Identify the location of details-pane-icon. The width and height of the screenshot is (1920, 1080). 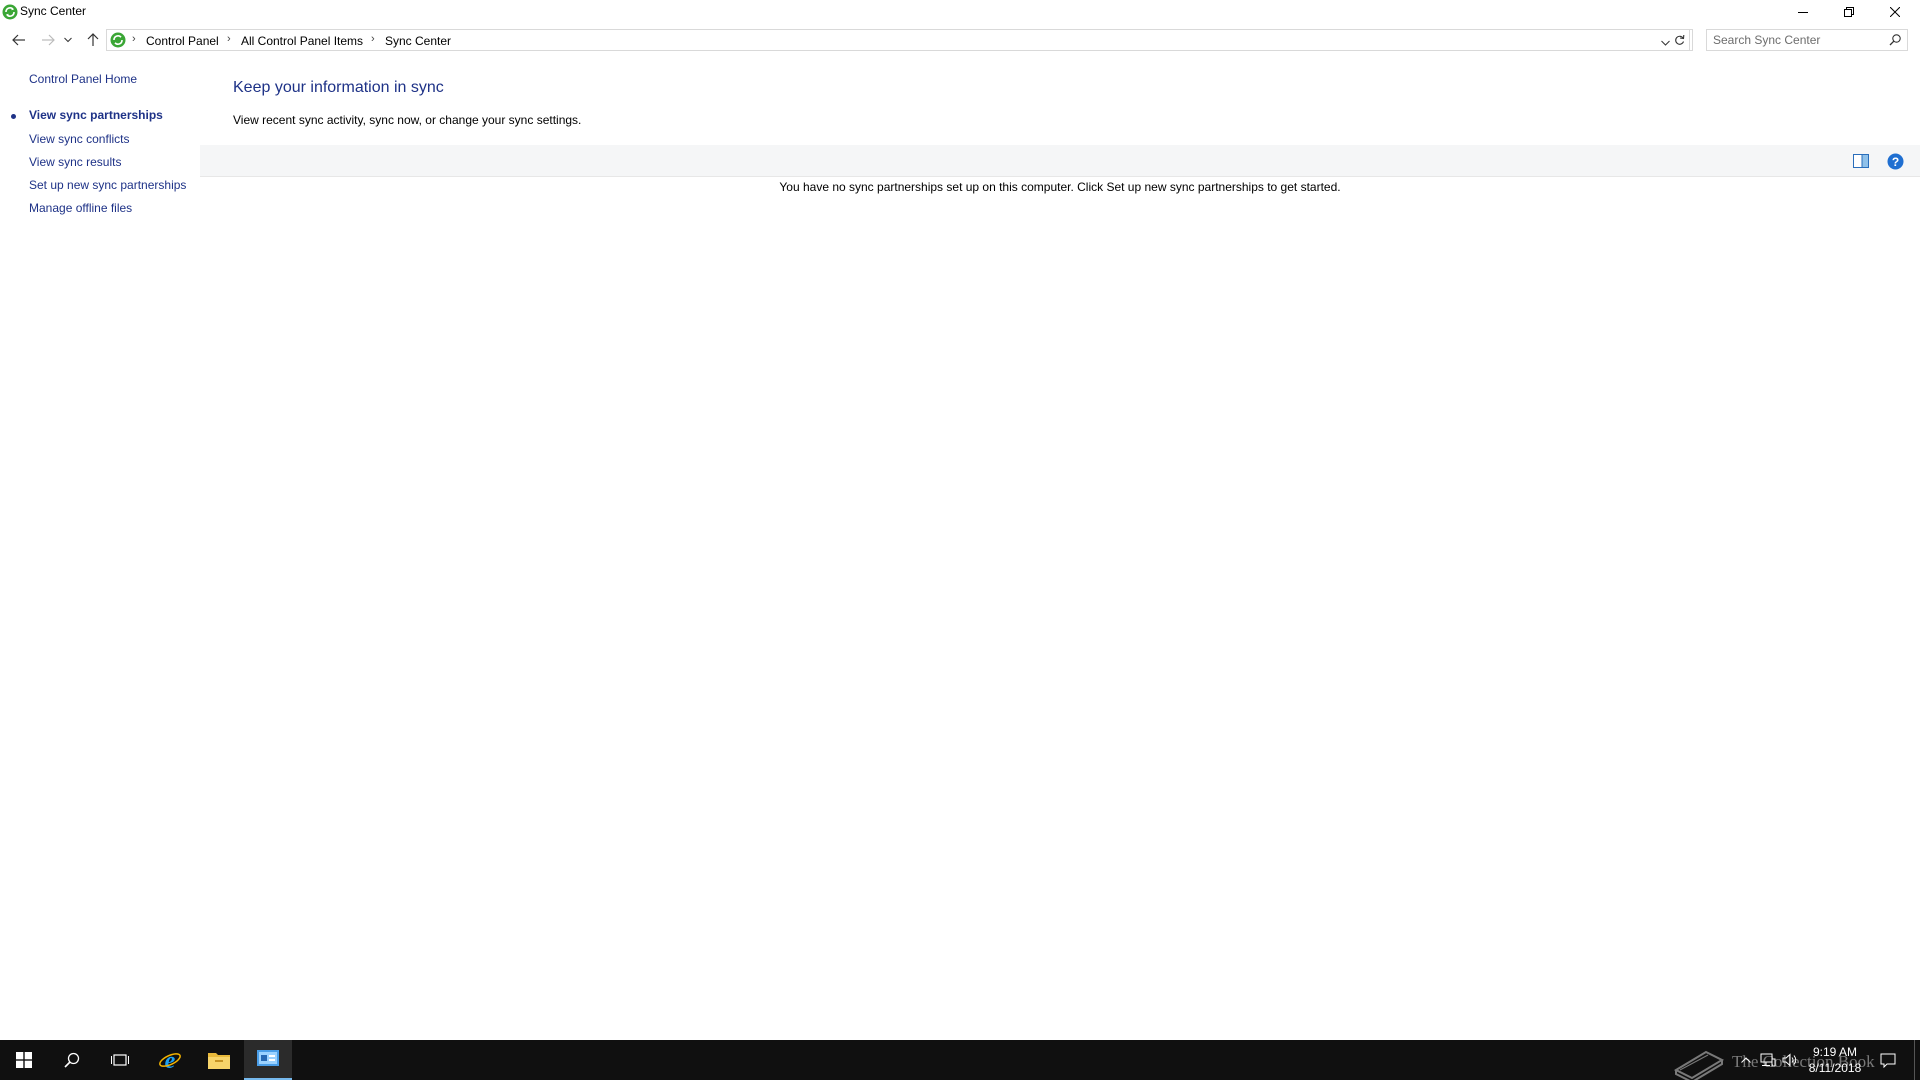
(1861, 161).